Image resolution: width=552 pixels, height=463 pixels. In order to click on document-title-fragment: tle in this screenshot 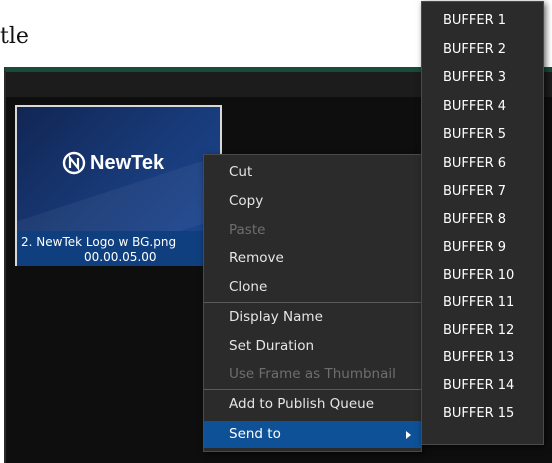, I will do `click(14, 36)`.